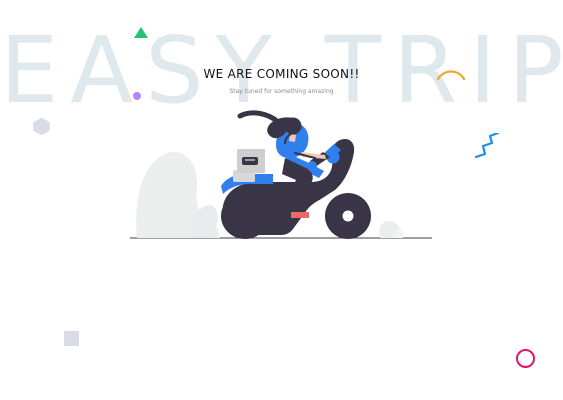  I want to click on square-icon, so click(71, 338).